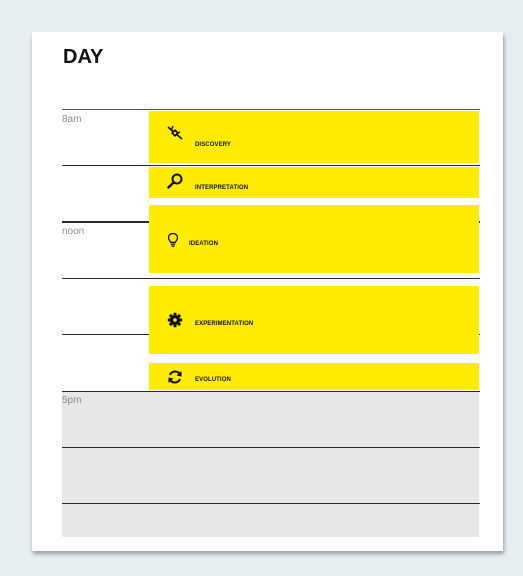 Image resolution: width=523 pixels, height=576 pixels. What do you see at coordinates (175, 320) in the screenshot?
I see `gear-icon` at bounding box center [175, 320].